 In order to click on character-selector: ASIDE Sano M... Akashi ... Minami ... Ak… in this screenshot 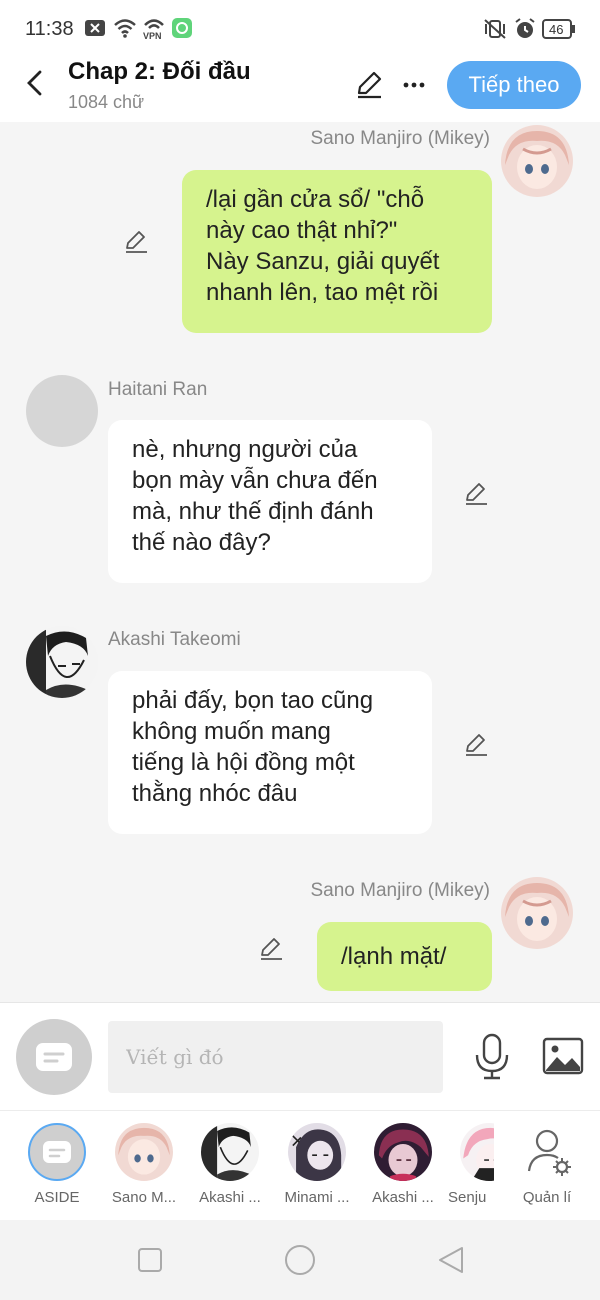, I will do `click(300, 1165)`.